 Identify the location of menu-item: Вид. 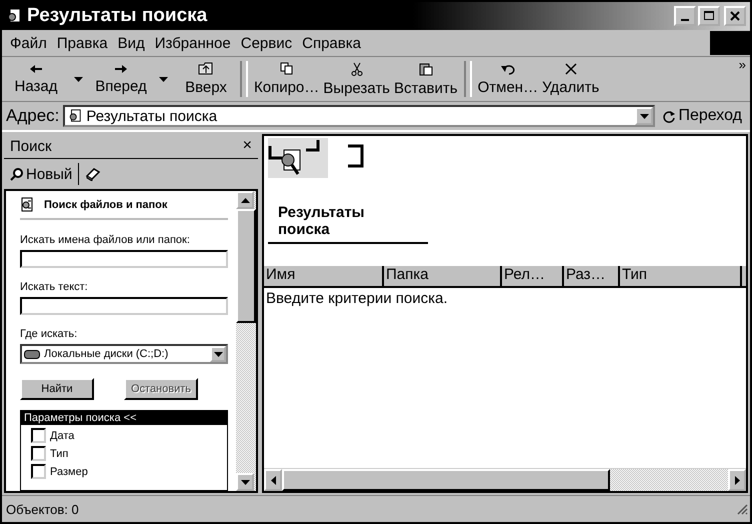
(131, 43).